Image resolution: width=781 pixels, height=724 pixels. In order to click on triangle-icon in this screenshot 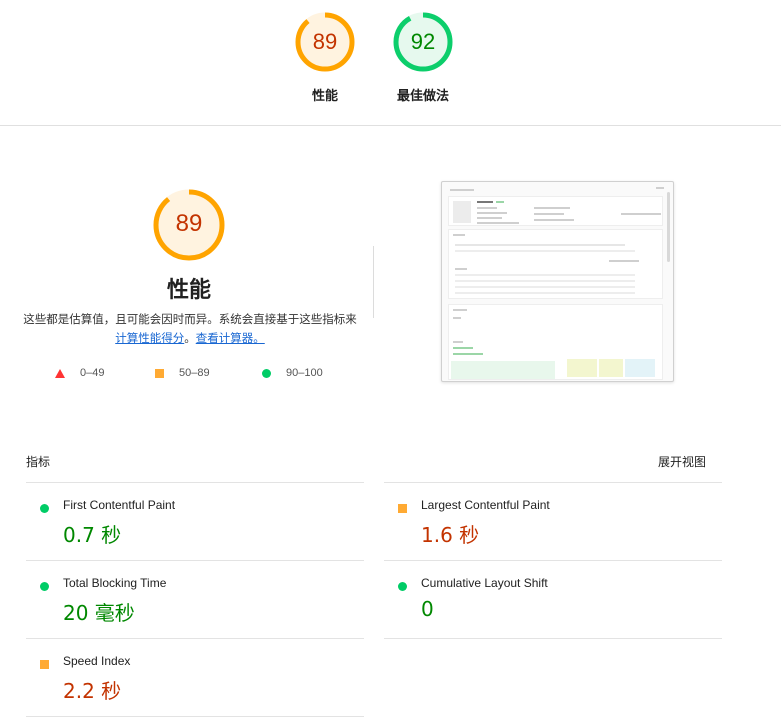, I will do `click(60, 373)`.